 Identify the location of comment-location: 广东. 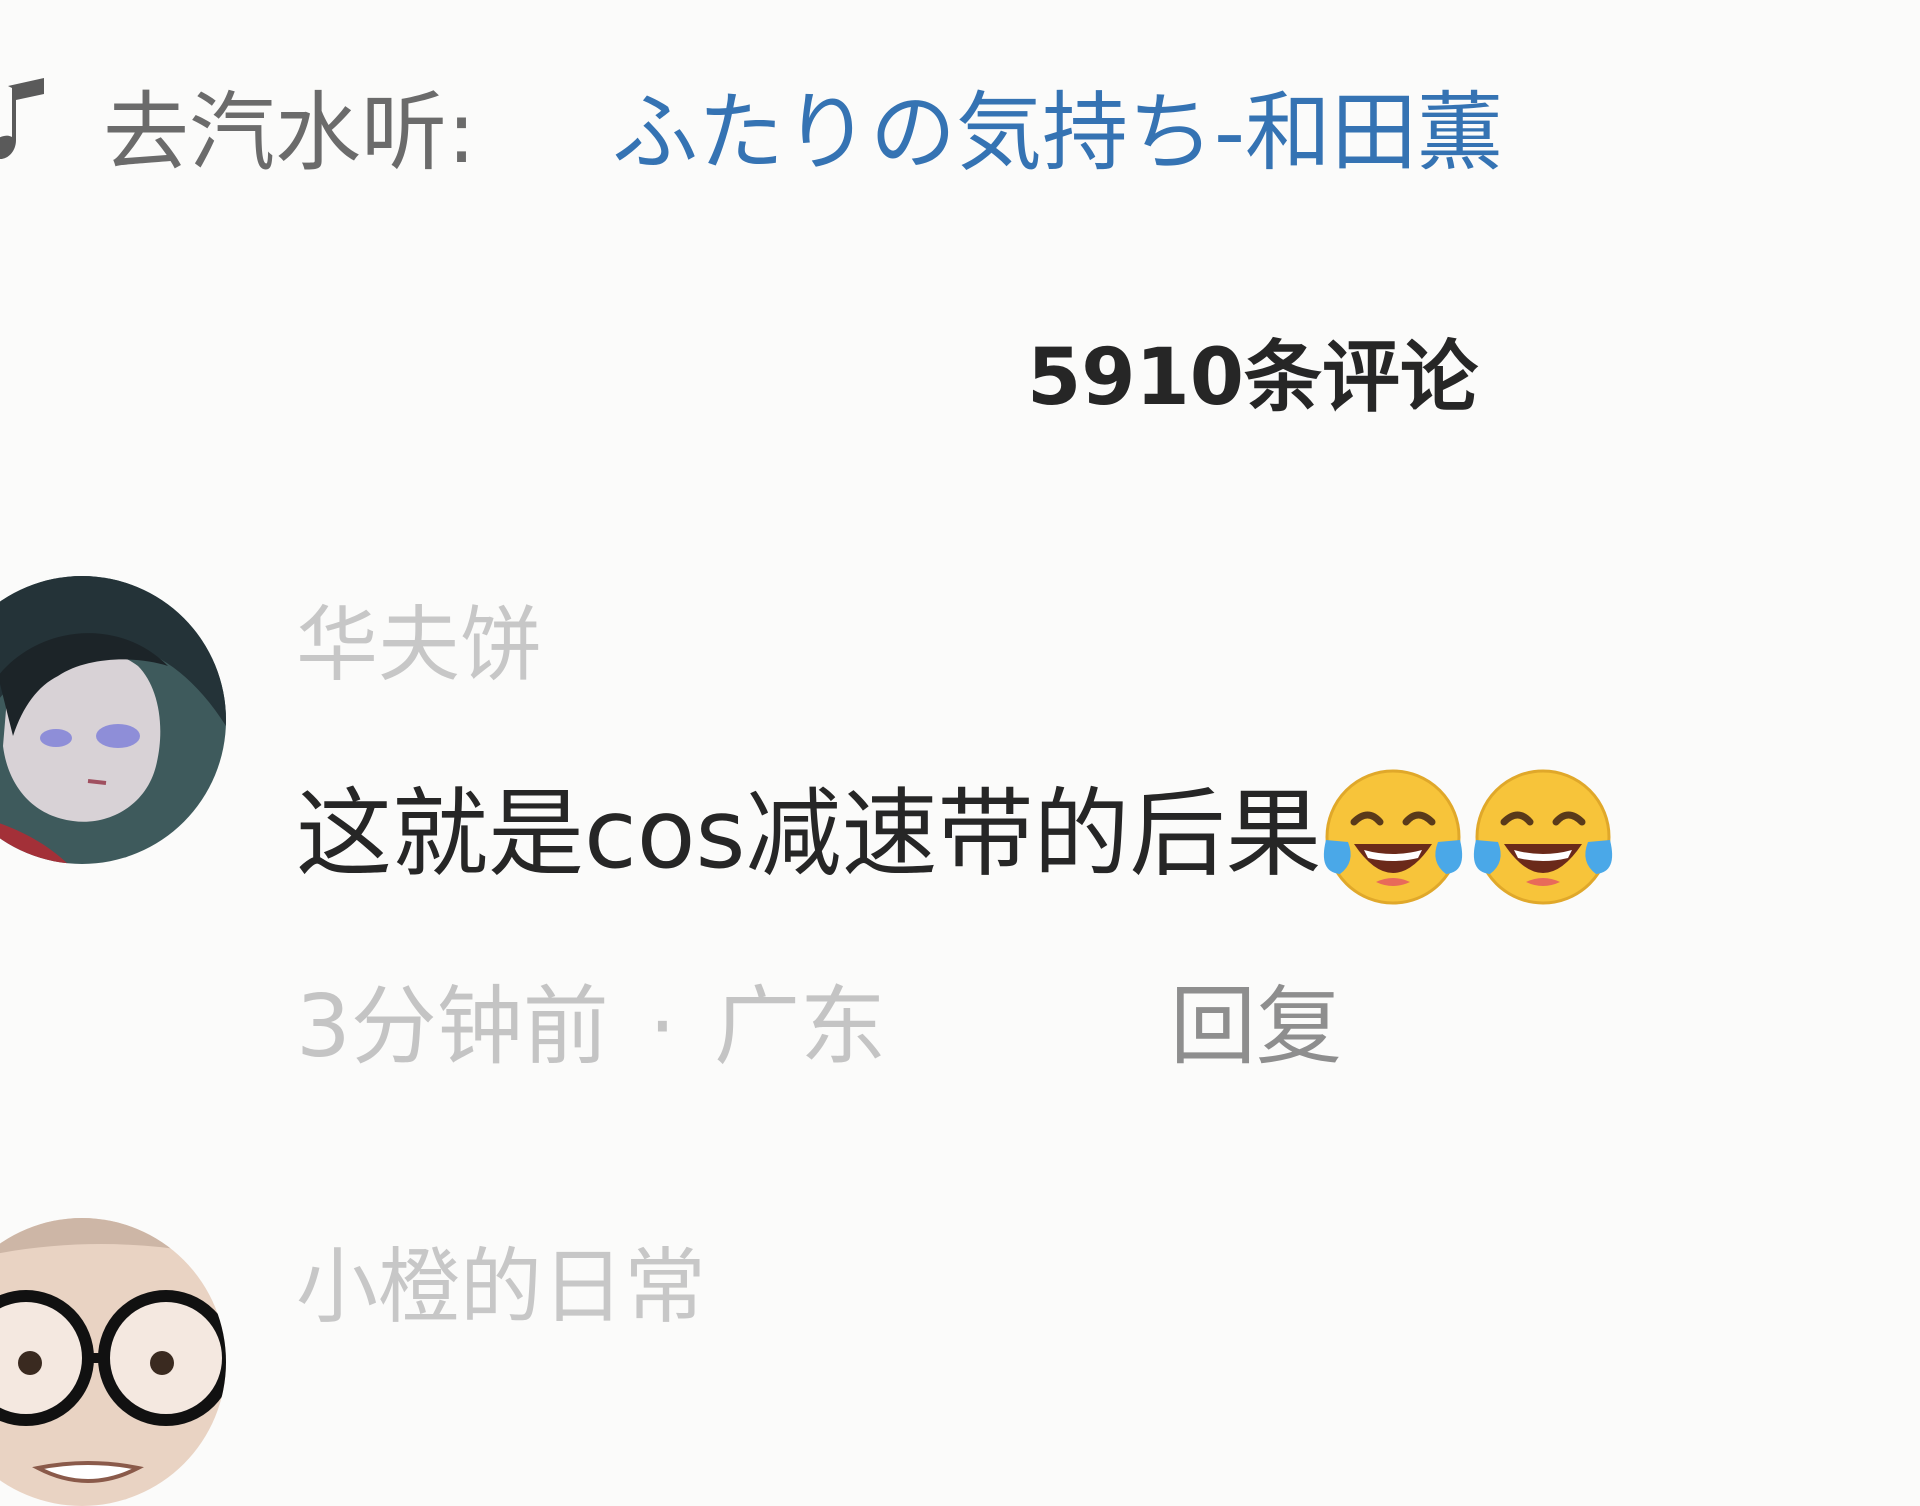
(800, 1027).